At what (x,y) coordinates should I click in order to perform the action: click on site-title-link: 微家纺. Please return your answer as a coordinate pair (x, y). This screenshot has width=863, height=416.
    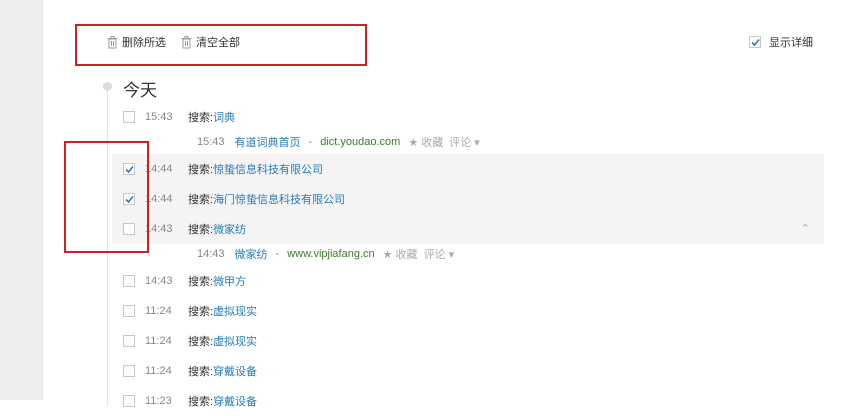
    Looking at the image, I should click on (251, 254).